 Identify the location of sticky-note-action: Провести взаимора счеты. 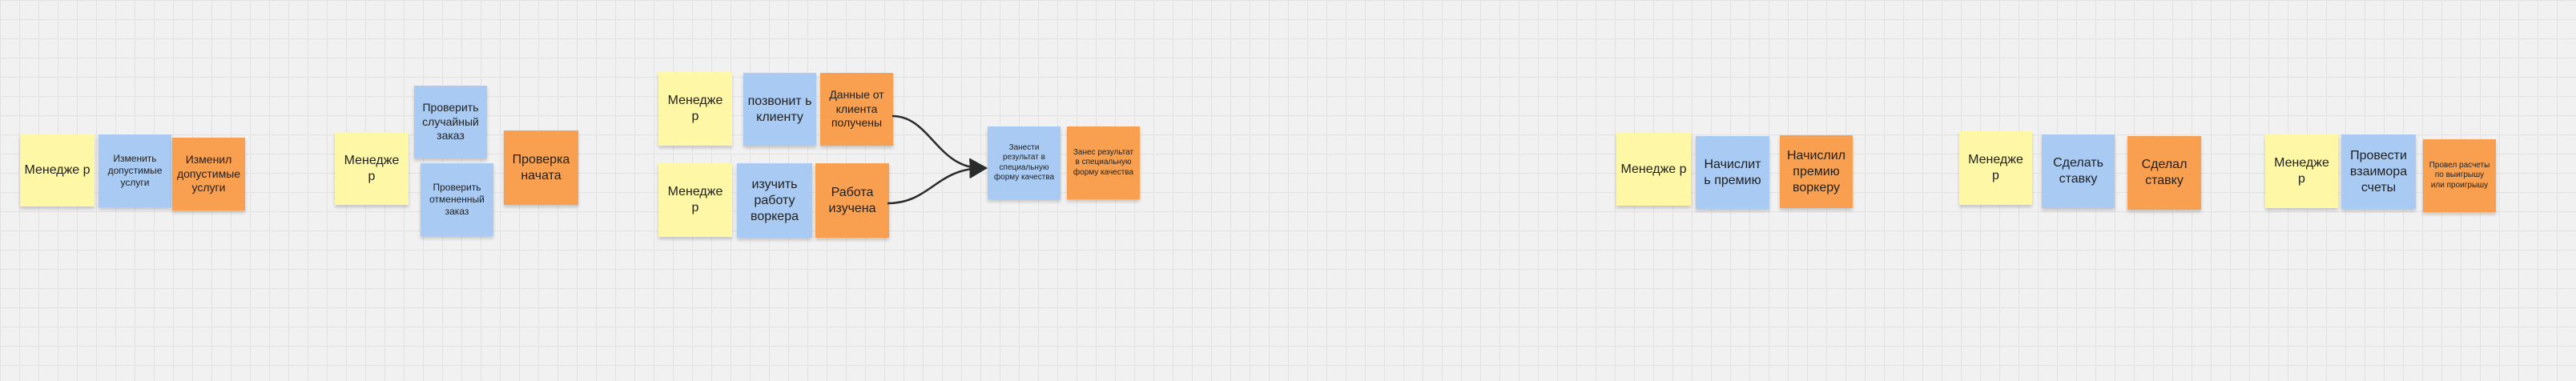
(2379, 171).